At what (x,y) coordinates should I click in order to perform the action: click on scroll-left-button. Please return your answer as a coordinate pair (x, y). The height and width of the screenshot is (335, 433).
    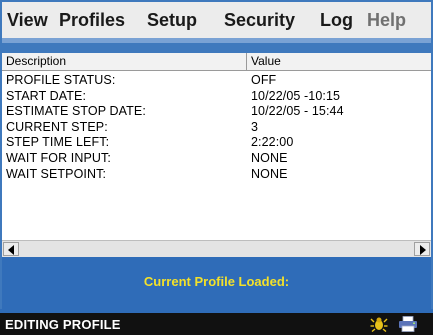
    Looking at the image, I should click on (11, 249).